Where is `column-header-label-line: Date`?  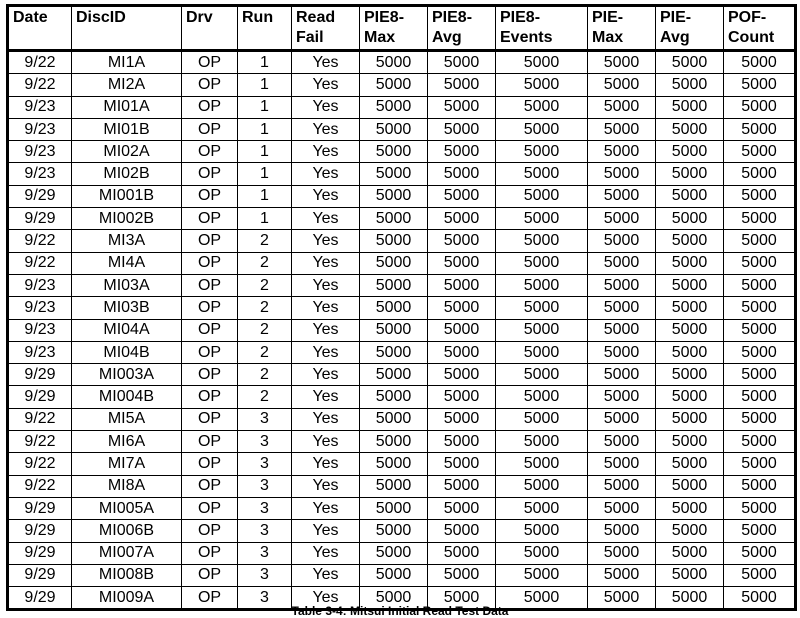 column-header-label-line: Date is located at coordinates (30, 17).